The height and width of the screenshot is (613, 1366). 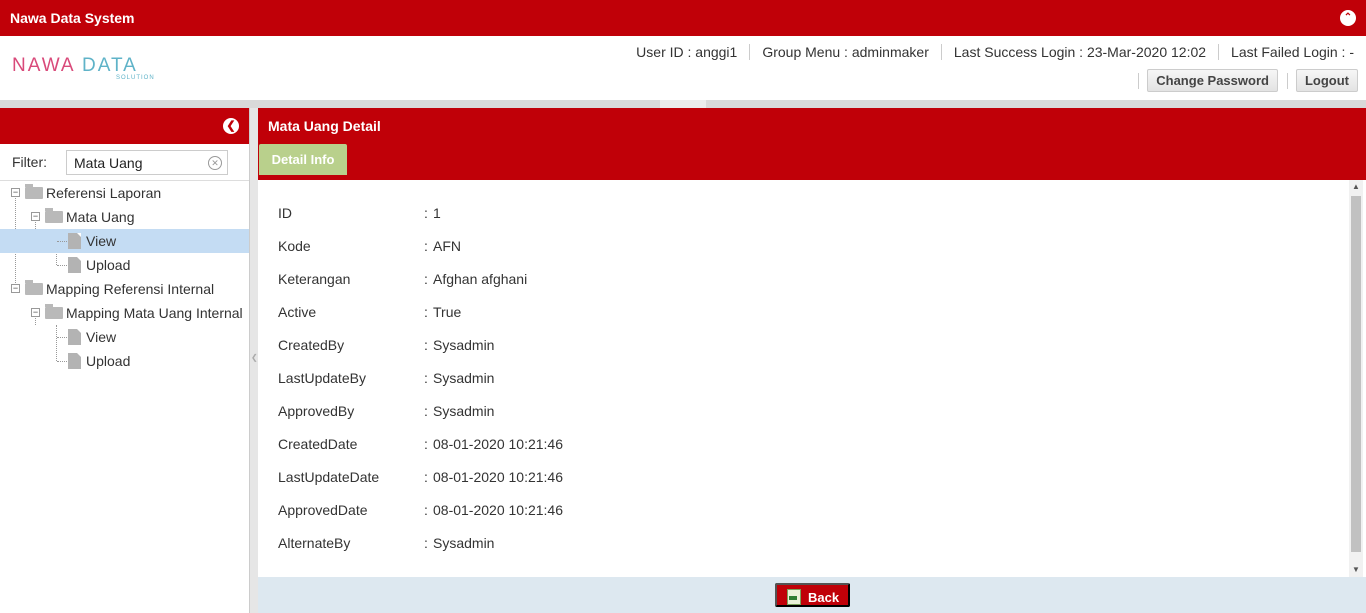 What do you see at coordinates (845, 52) in the screenshot?
I see `group-menu: Group Menu : adminmaker` at bounding box center [845, 52].